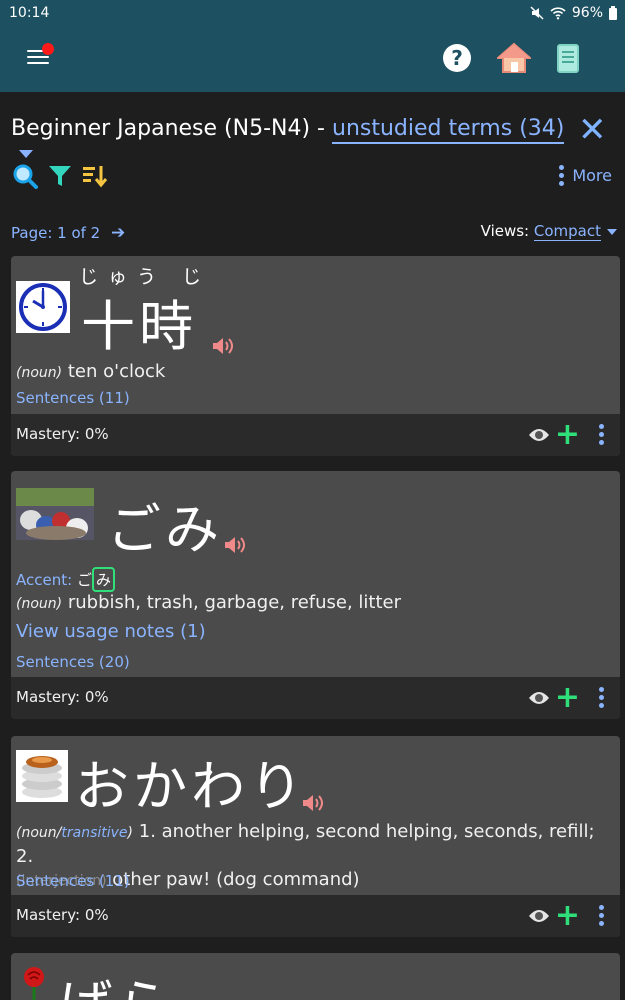 Image resolution: width=625 pixels, height=1000 pixels. I want to click on more-button: More, so click(585, 175).